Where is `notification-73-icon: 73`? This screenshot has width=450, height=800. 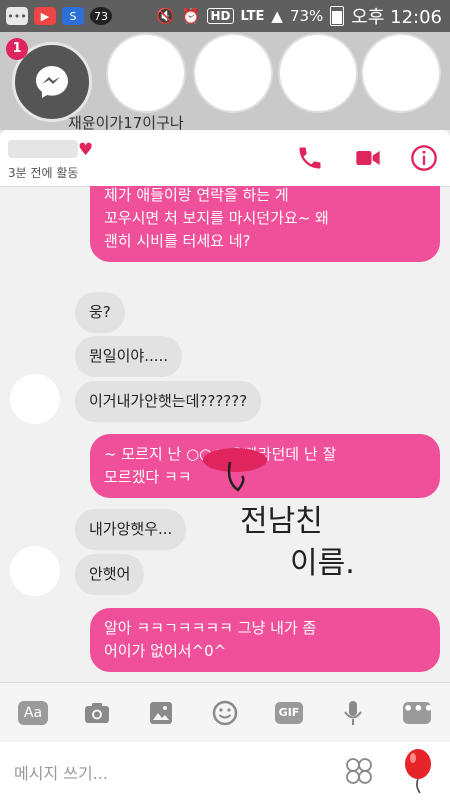 notification-73-icon: 73 is located at coordinates (101, 16).